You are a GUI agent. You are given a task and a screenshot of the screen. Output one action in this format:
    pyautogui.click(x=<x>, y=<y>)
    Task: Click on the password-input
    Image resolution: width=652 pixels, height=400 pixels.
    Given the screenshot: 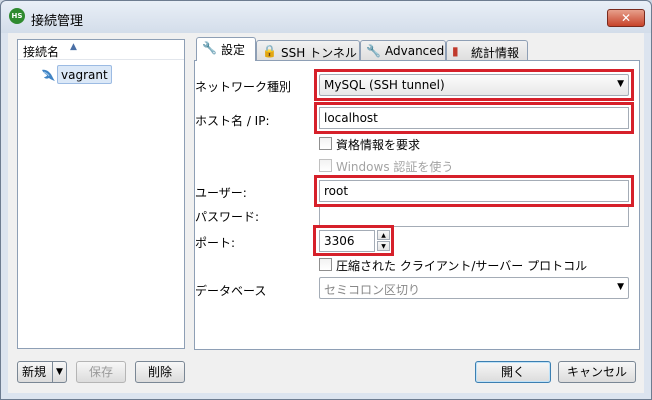 What is the action you would take?
    pyautogui.click(x=474, y=216)
    